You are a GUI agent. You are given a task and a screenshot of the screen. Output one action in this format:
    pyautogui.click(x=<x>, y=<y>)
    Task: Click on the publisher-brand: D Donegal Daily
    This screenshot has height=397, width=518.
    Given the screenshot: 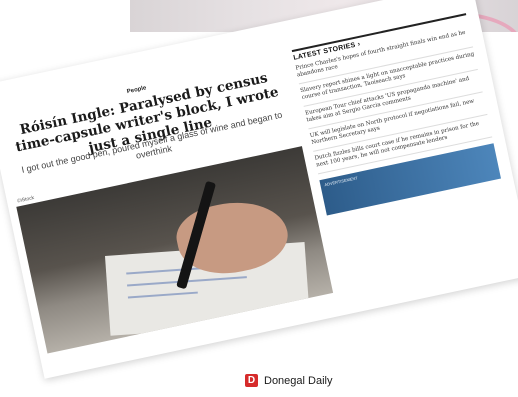 What is the action you would take?
    pyautogui.click(x=288, y=380)
    